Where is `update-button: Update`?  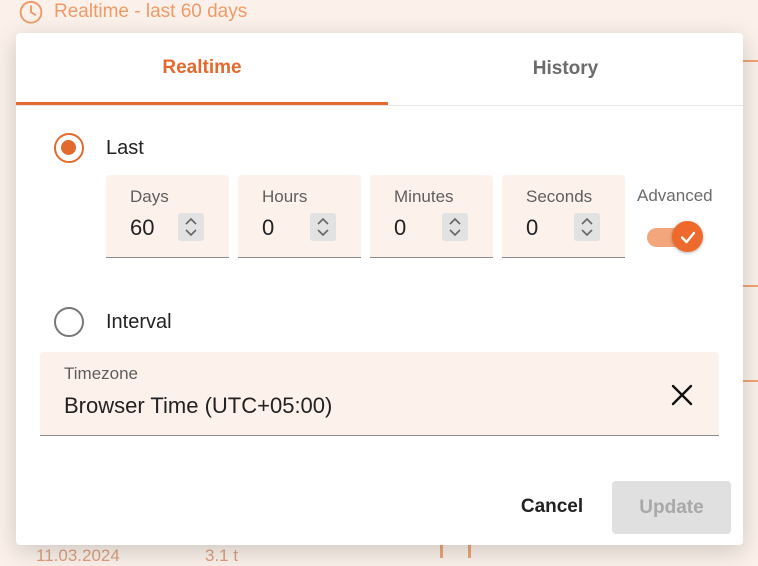
update-button: Update is located at coordinates (671, 507).